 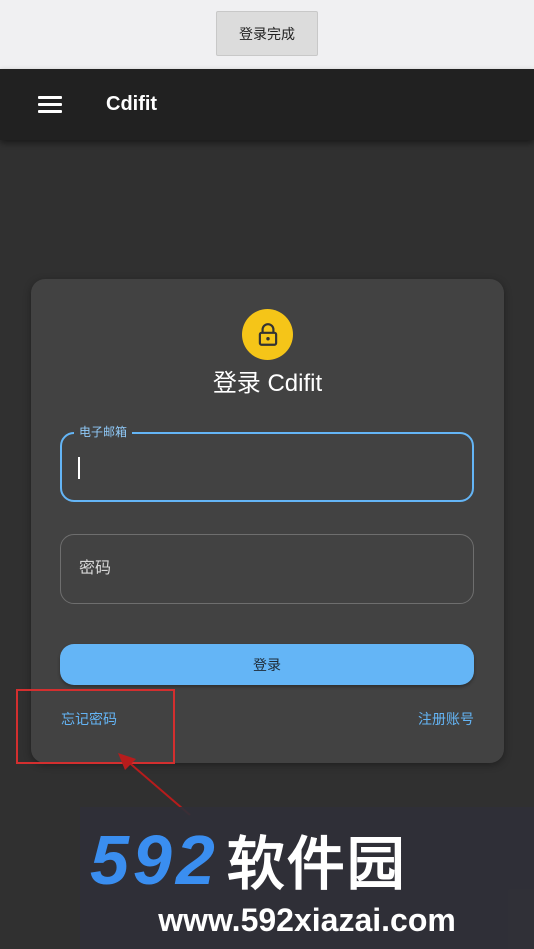 I want to click on lock-icon, so click(x=267, y=334).